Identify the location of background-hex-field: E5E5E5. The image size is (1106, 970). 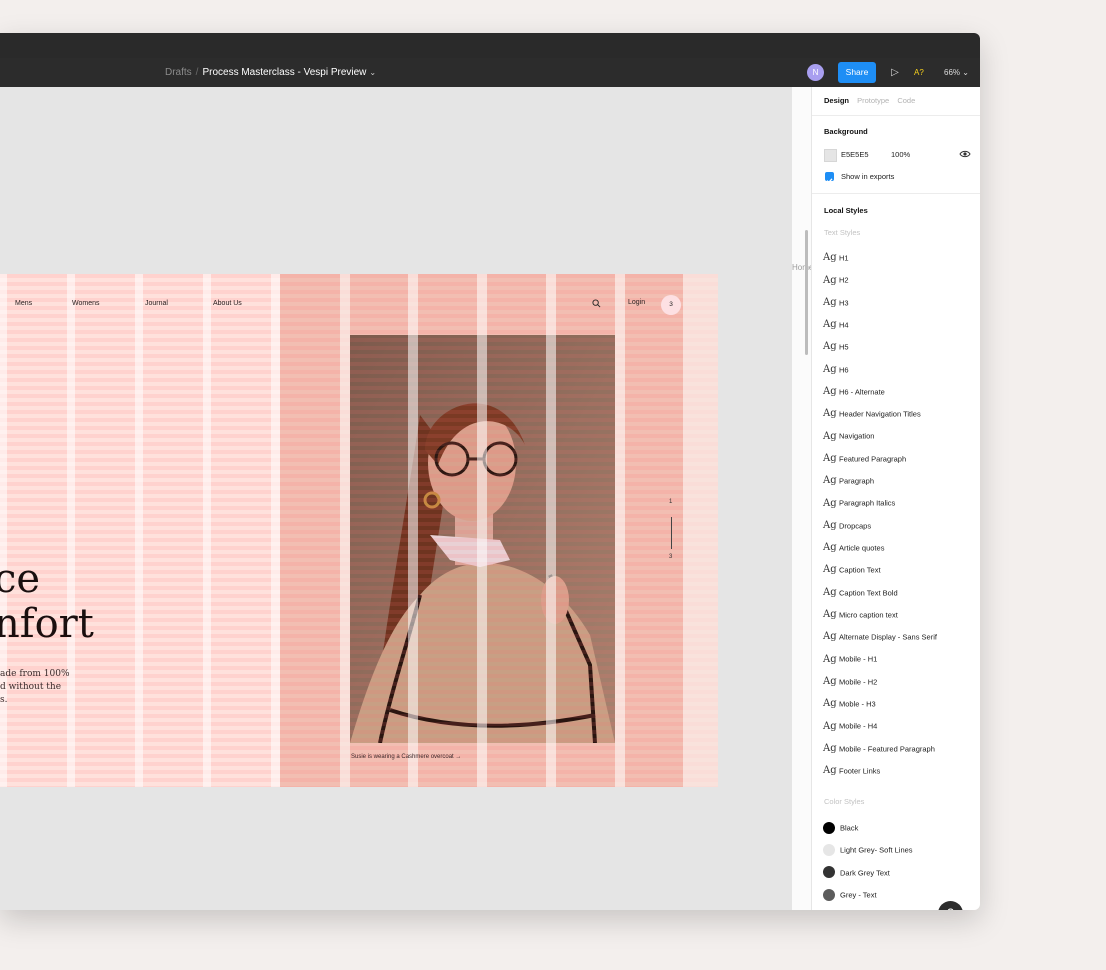
(855, 154).